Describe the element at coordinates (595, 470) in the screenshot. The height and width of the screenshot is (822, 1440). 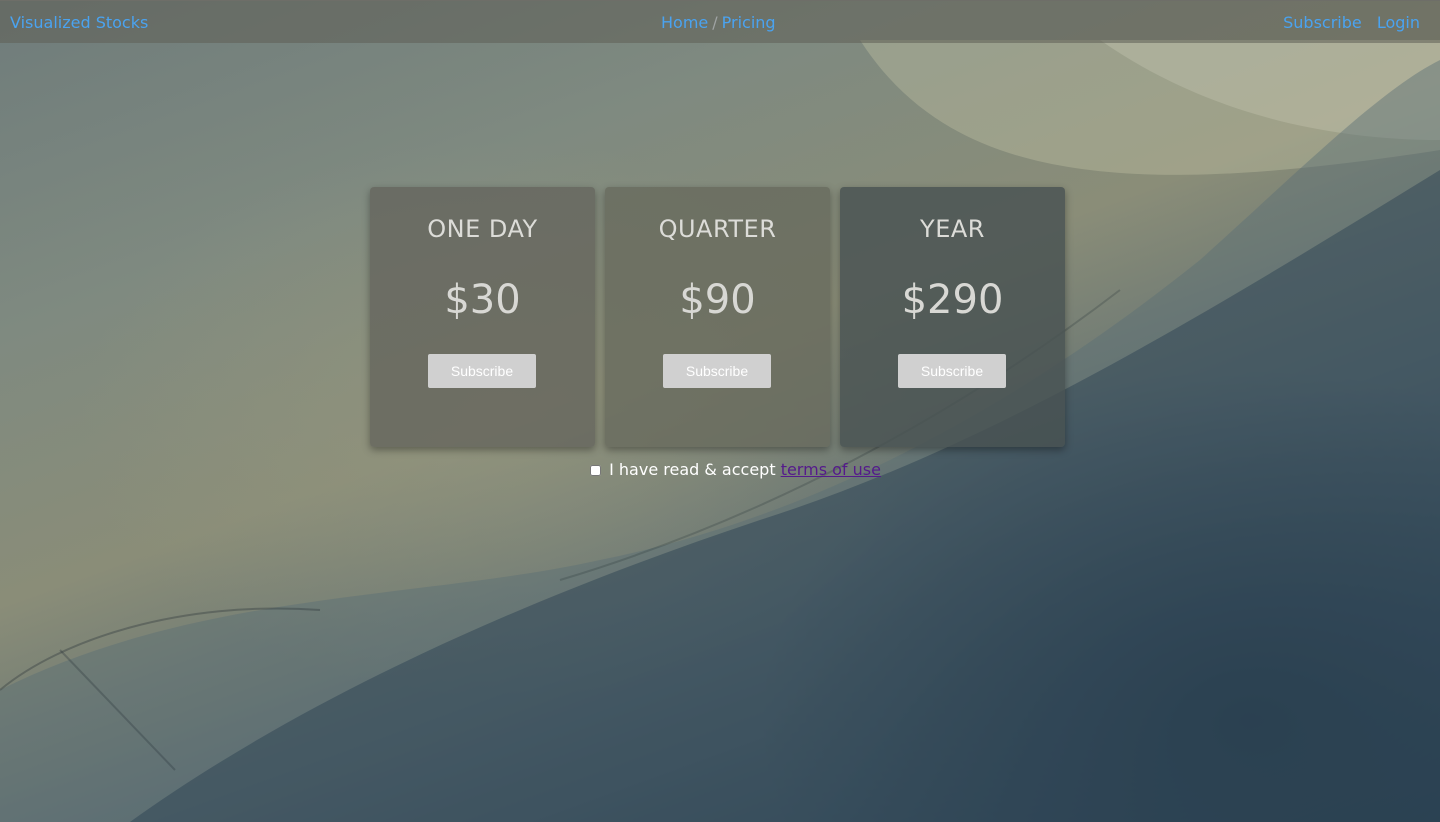
I see `terms-checkbox` at that location.